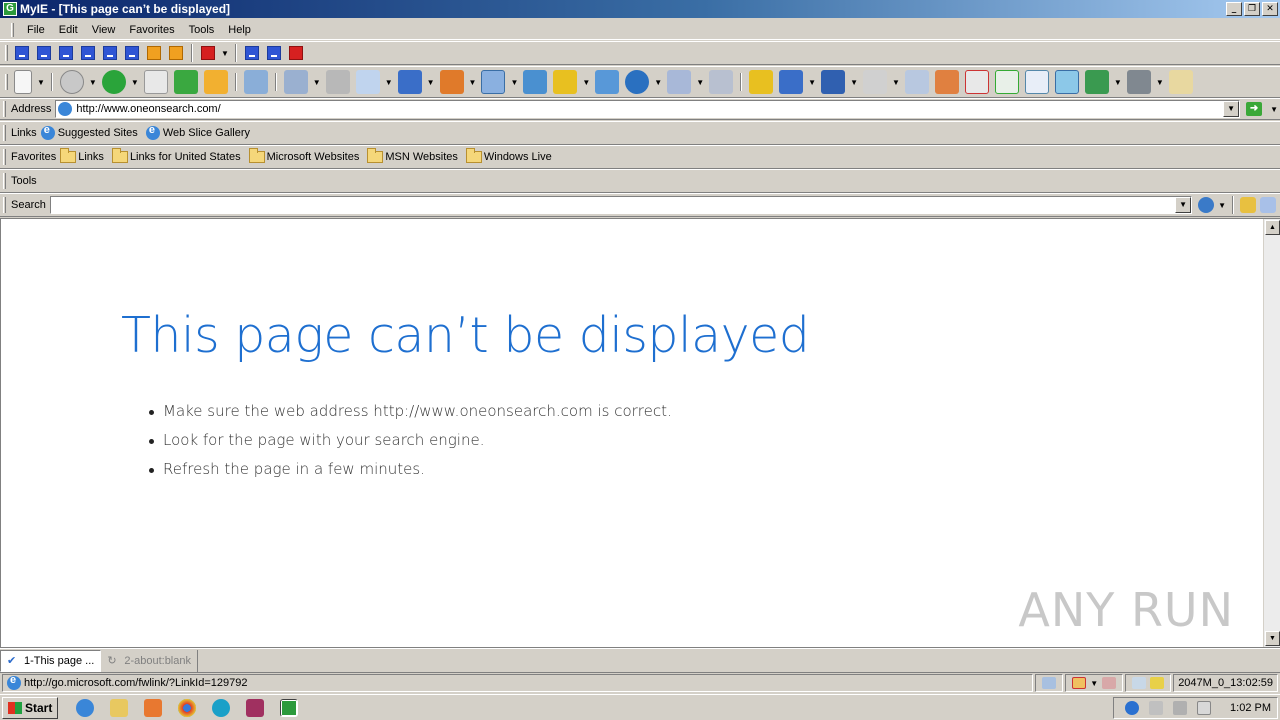 Image resolution: width=1280 pixels, height=720 pixels. I want to click on window-list-icon, so click(1139, 683).